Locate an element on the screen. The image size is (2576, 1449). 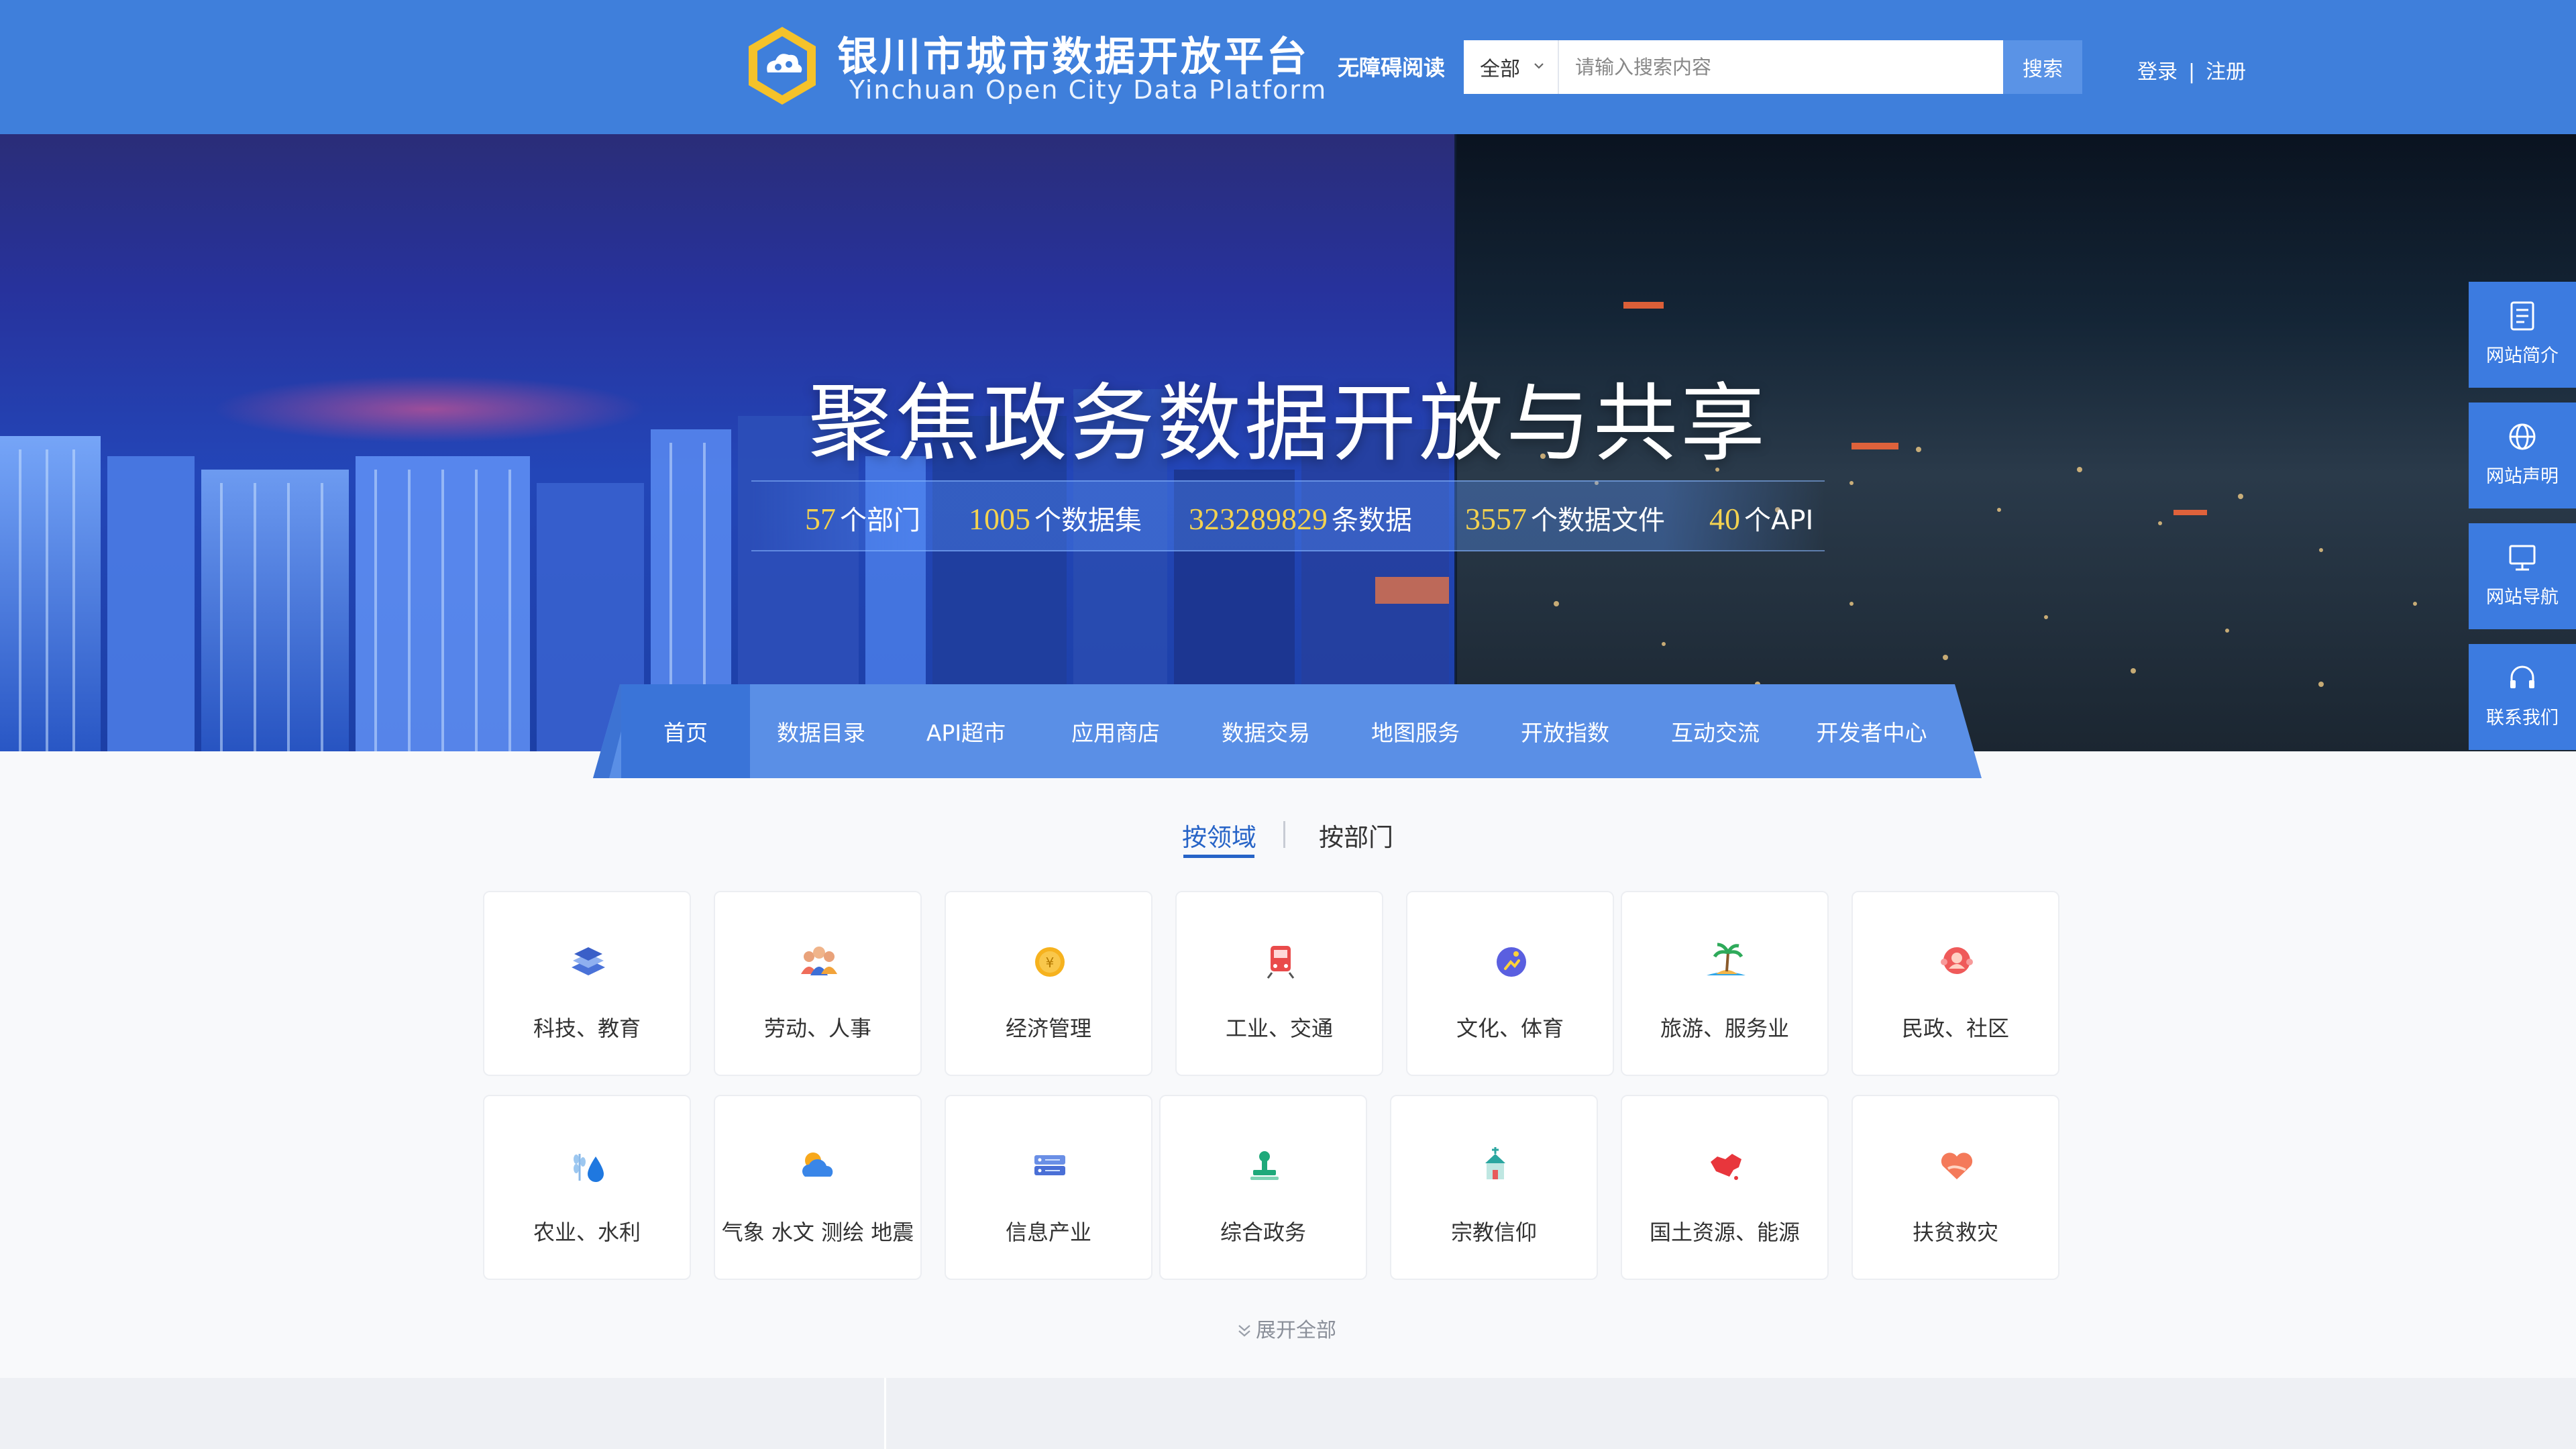
nav-item-app-store: 应用商店 is located at coordinates (1115, 731).